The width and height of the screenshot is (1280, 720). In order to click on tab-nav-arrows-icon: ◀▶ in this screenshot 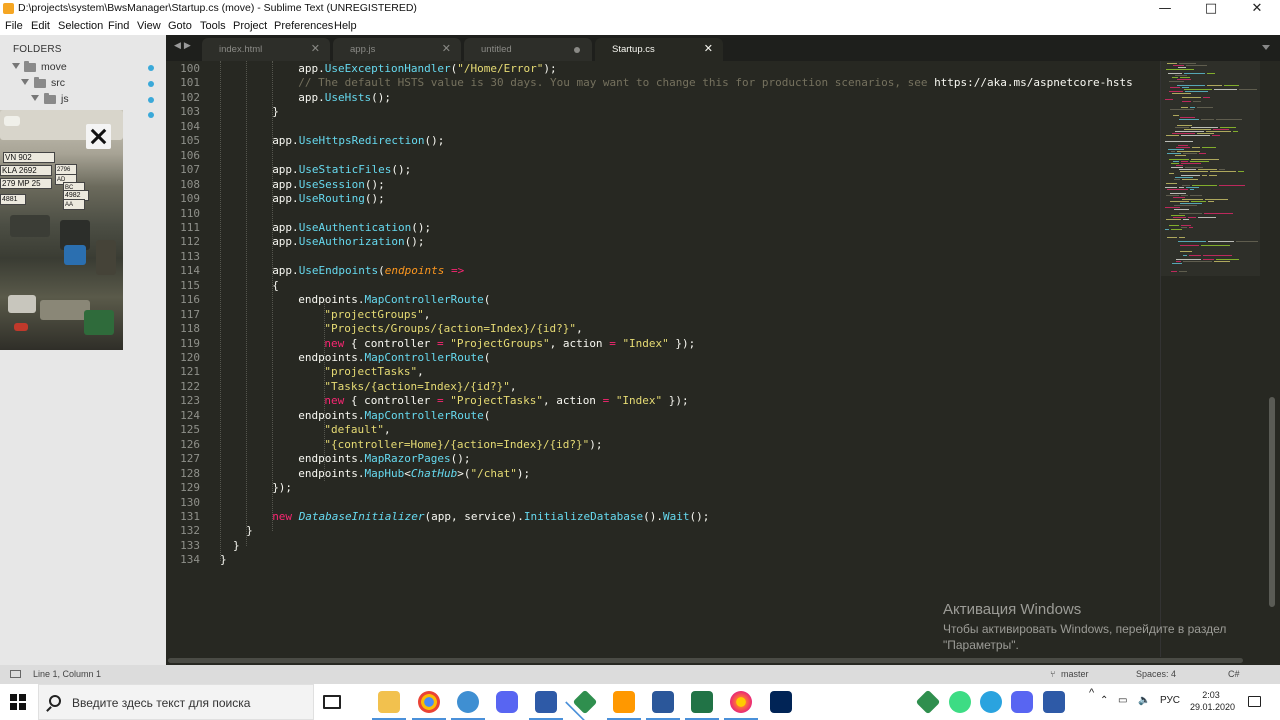, I will do `click(184, 46)`.